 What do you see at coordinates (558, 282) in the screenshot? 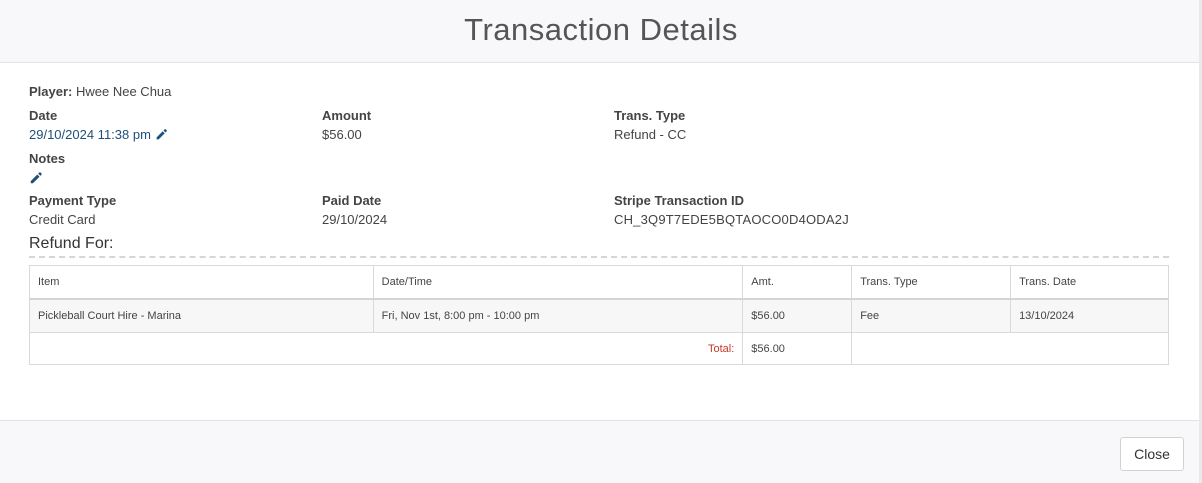
I see `column-header-datetime: Date/Time` at bounding box center [558, 282].